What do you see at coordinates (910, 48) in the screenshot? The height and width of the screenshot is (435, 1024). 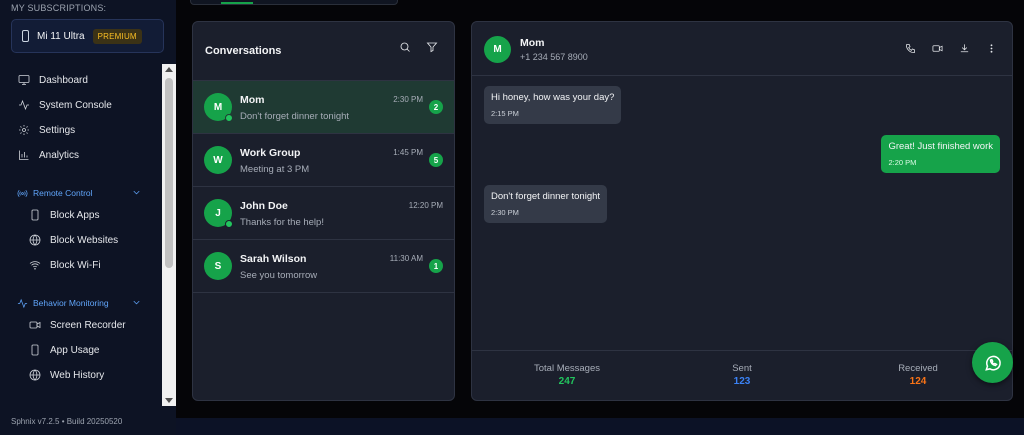 I see `phone-call-icon` at bounding box center [910, 48].